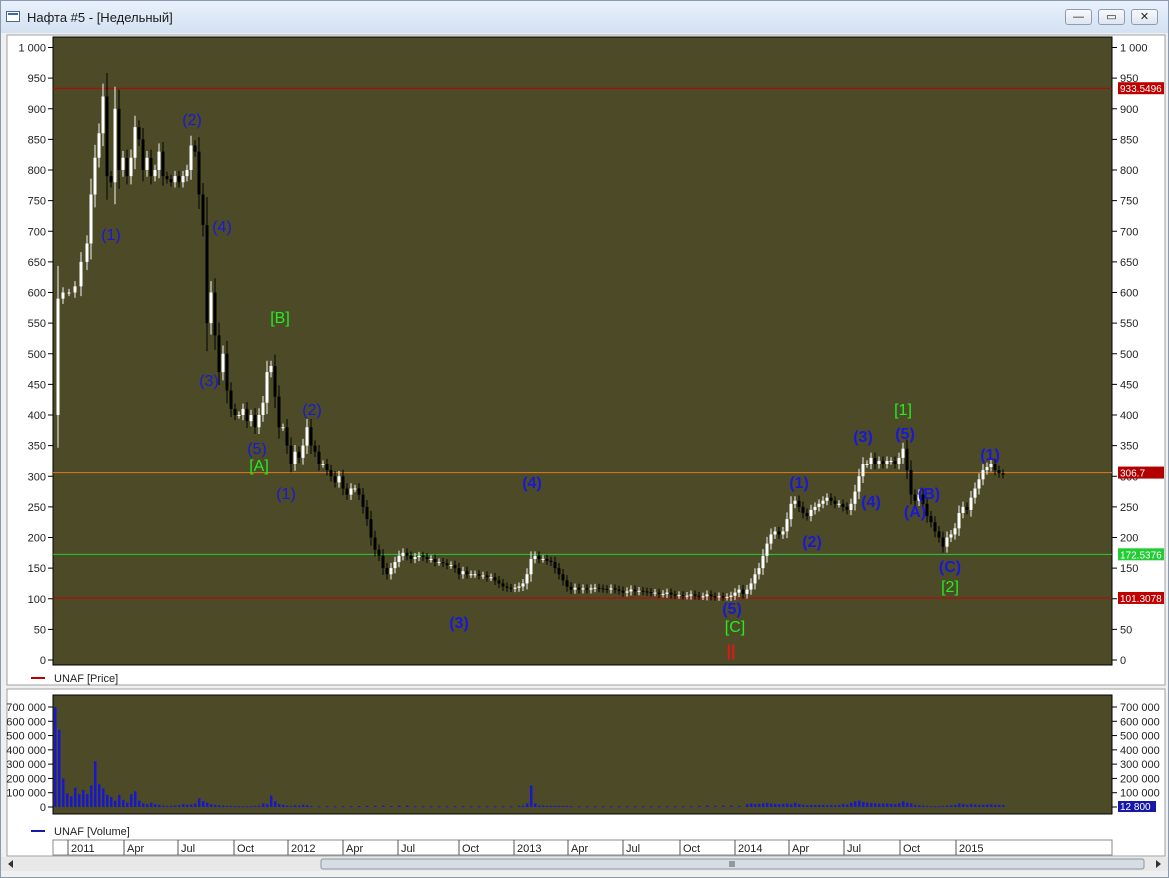 The width and height of the screenshot is (1169, 878). I want to click on price-tick-label: 650, so click(37, 263).